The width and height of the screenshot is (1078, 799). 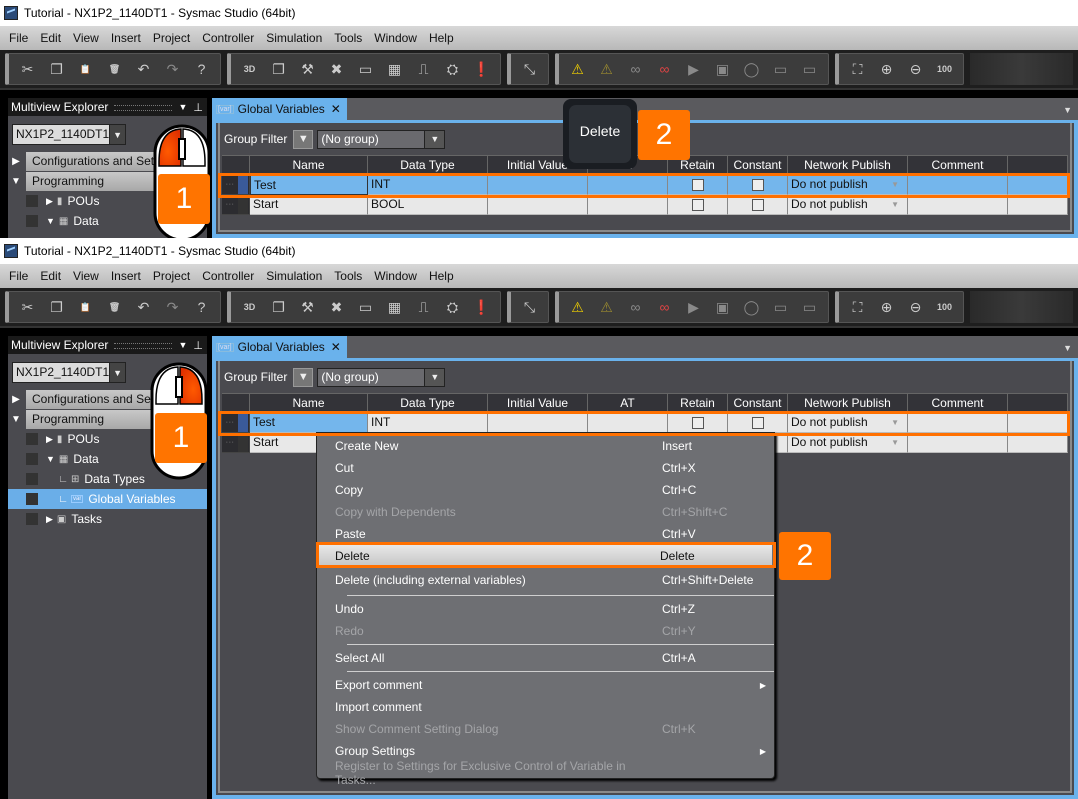 What do you see at coordinates (545, 707) in the screenshot?
I see `menu-item-import-comment: Import comment` at bounding box center [545, 707].